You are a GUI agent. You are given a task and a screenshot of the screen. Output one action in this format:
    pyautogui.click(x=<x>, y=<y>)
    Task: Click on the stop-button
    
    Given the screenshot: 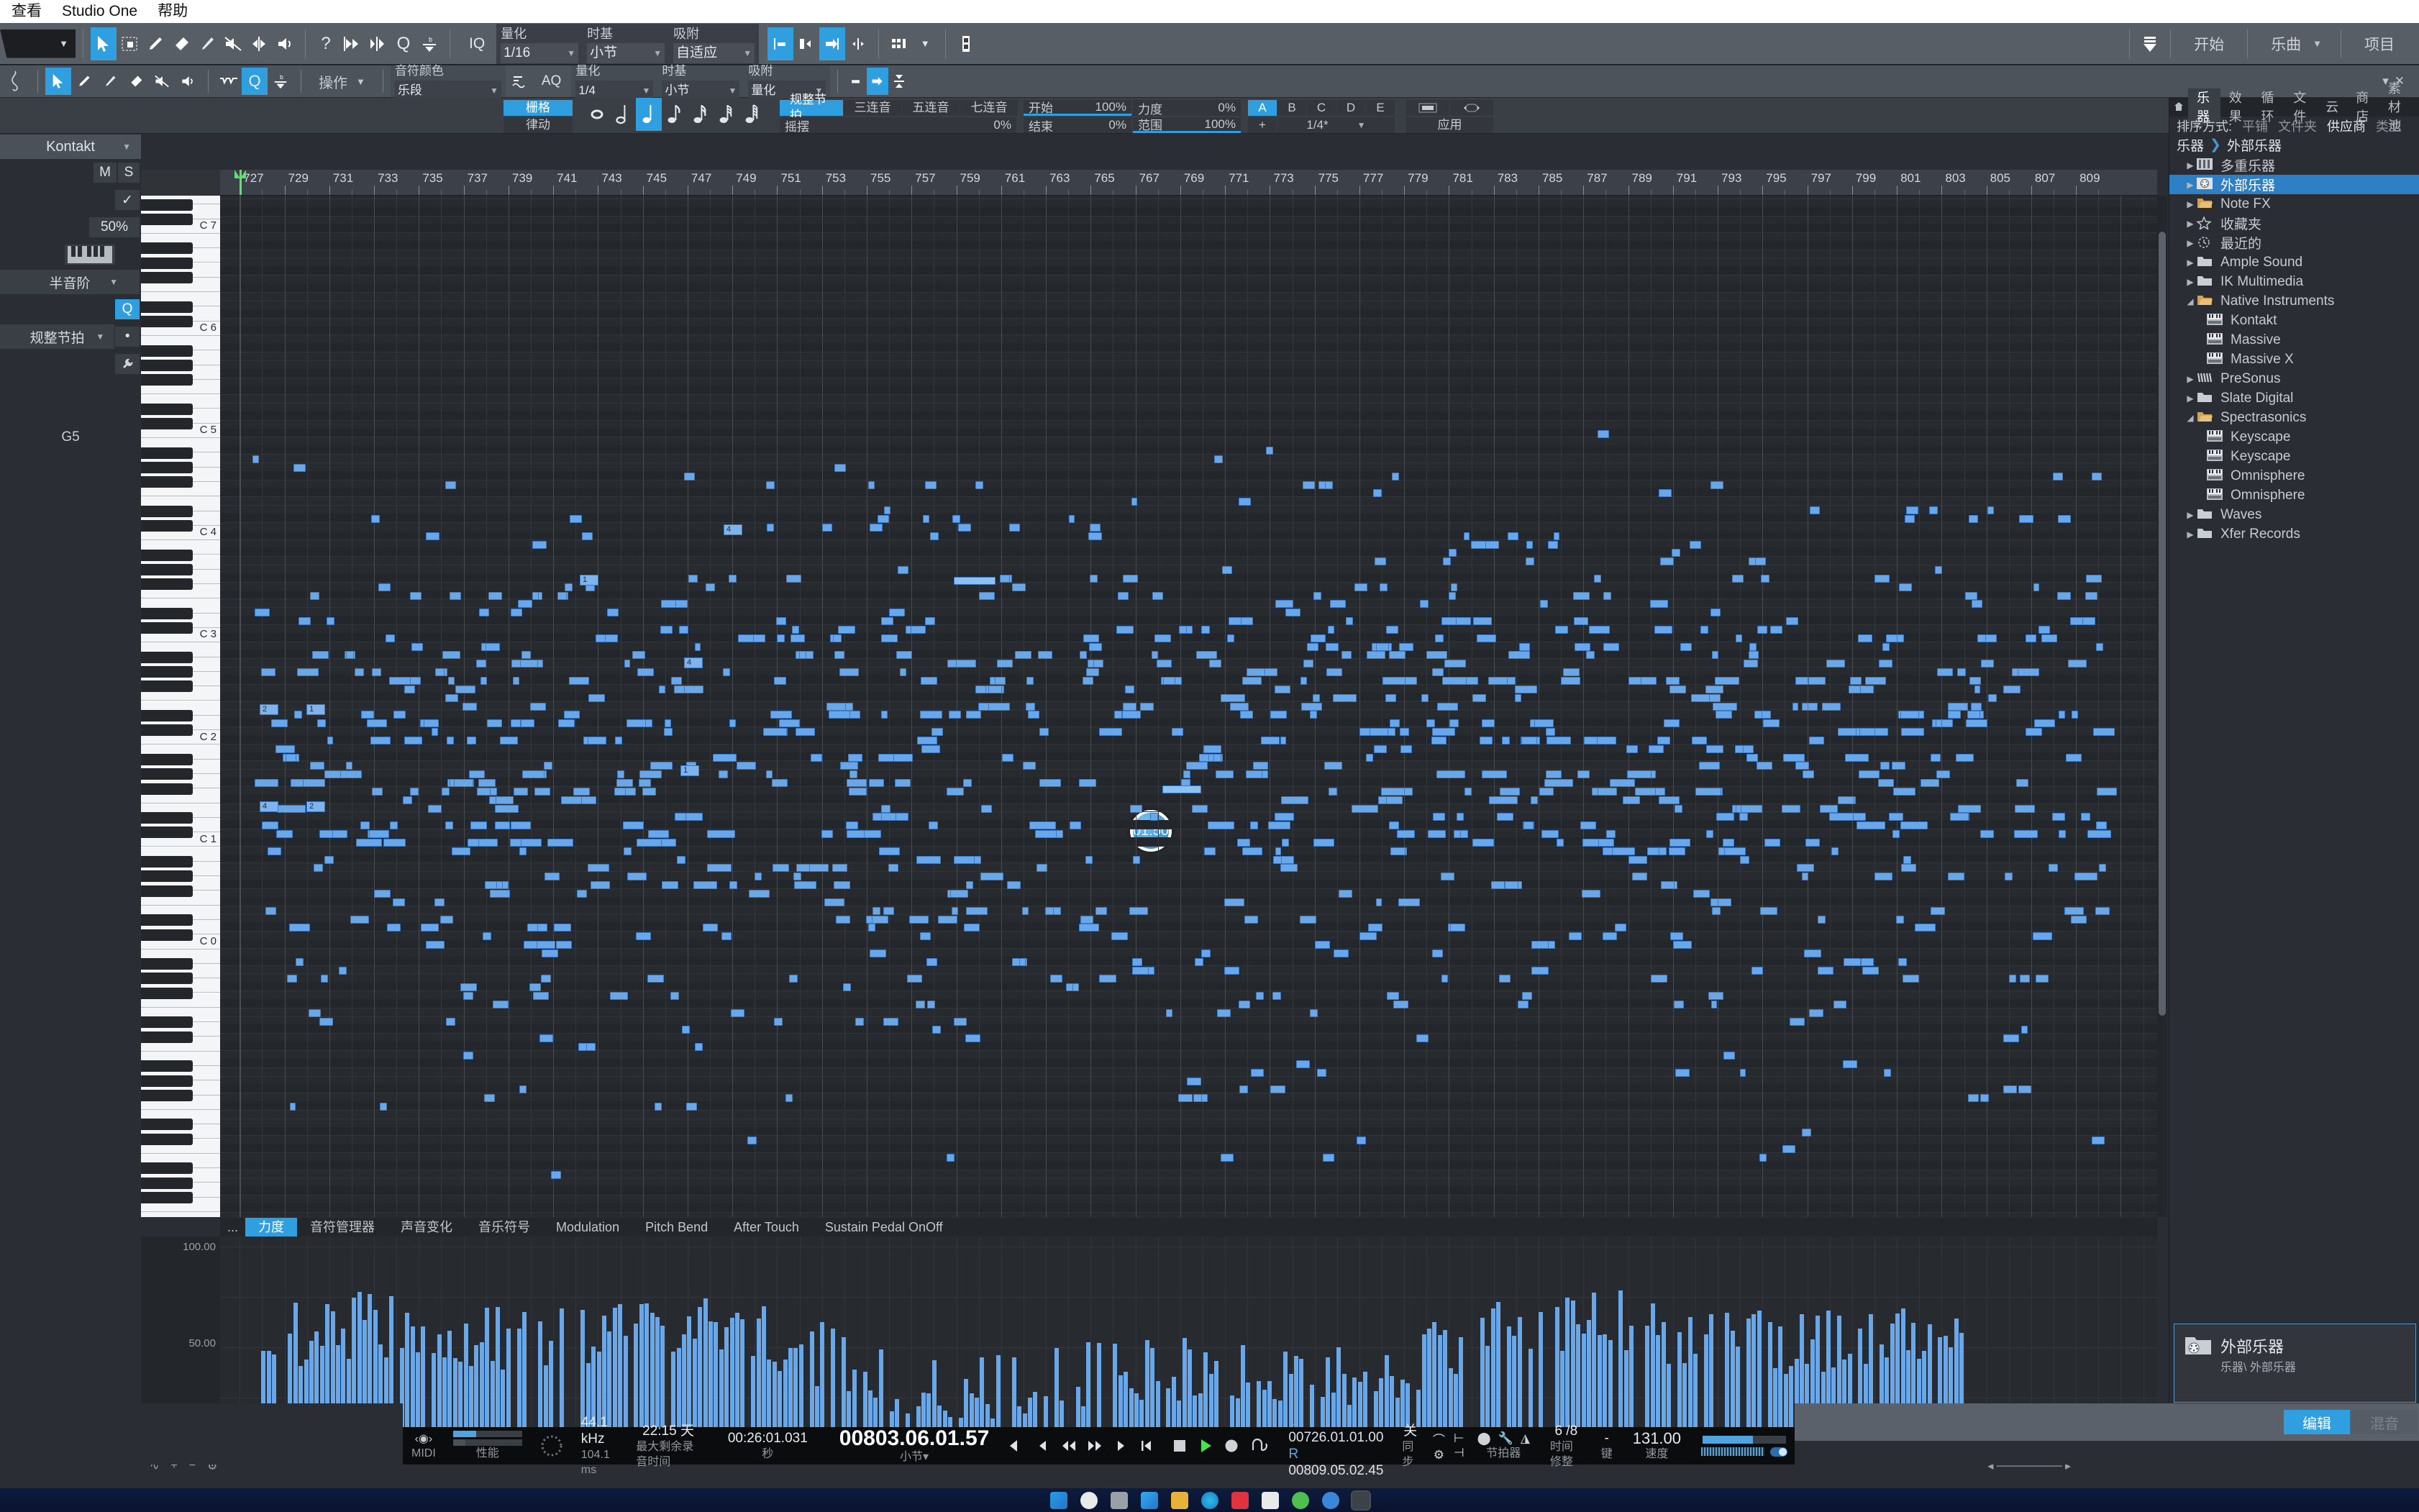 What is the action you would take?
    pyautogui.click(x=1179, y=1446)
    